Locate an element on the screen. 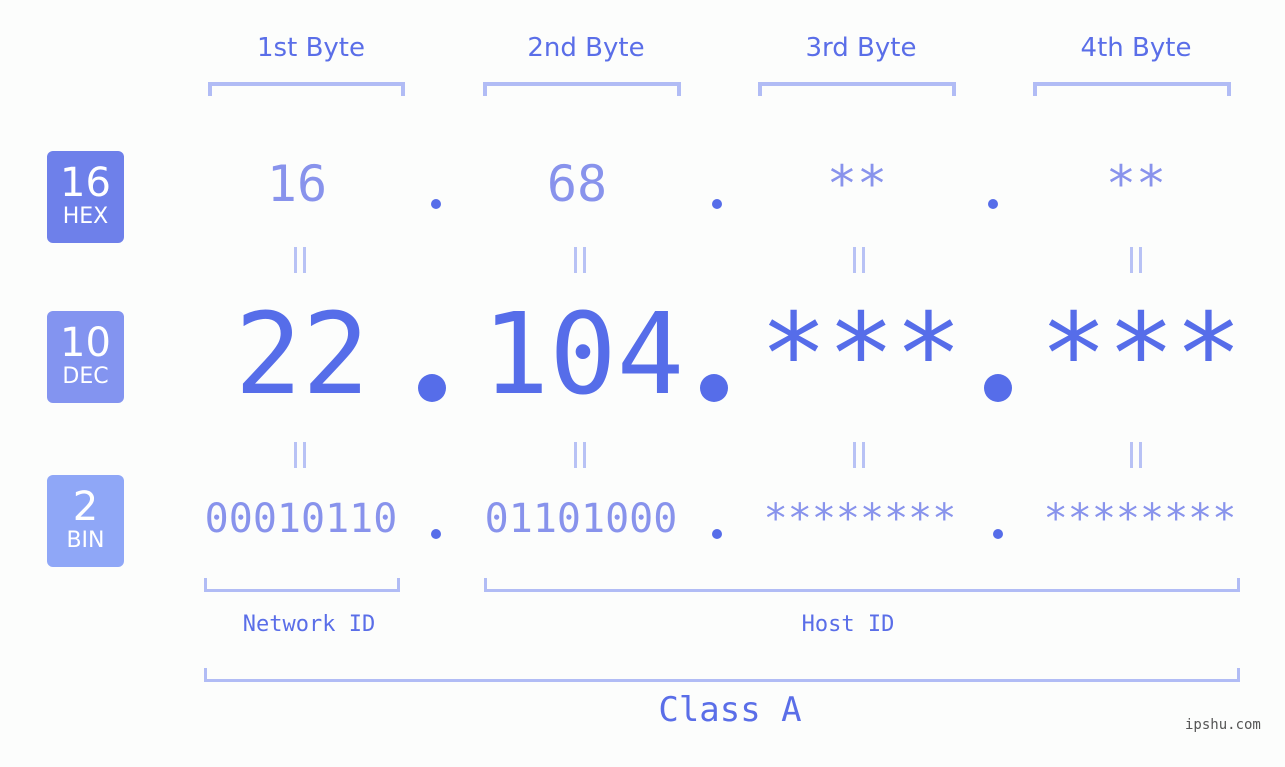 The height and width of the screenshot is (767, 1285). class-bracket is located at coordinates (722, 675).